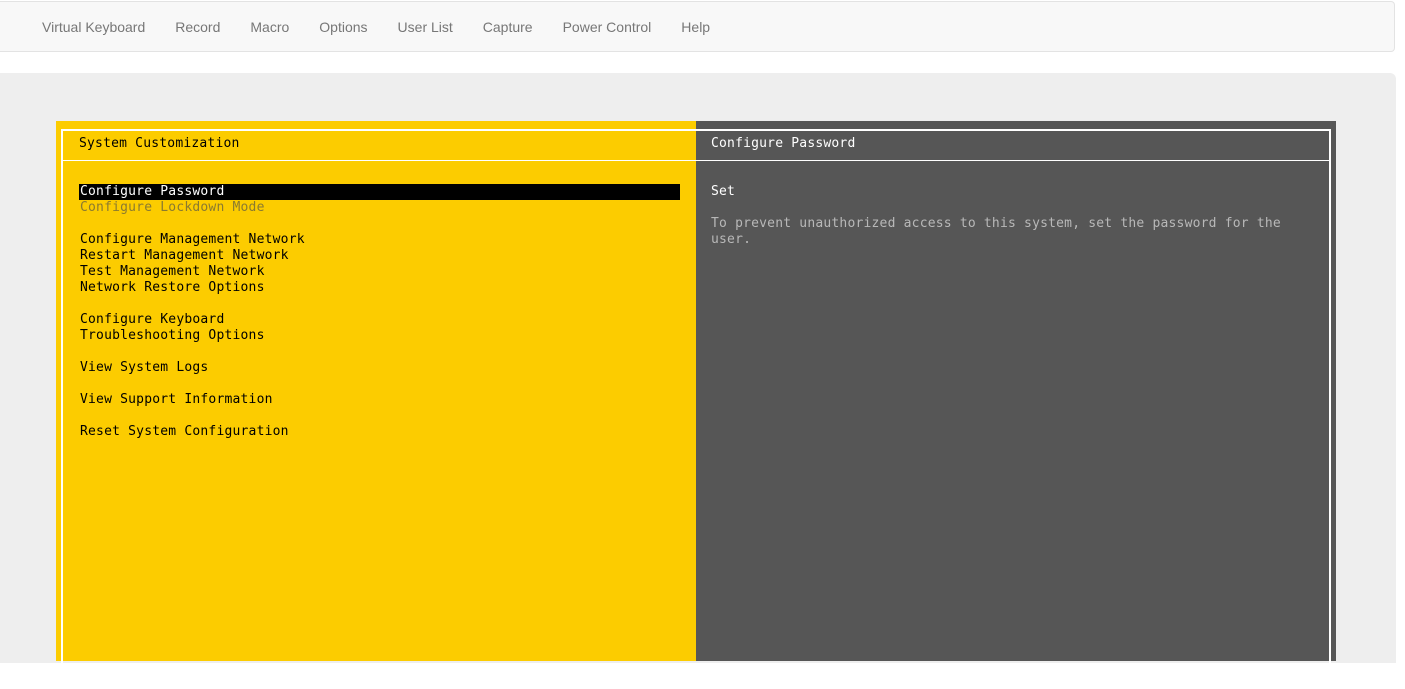 The width and height of the screenshot is (1405, 689). What do you see at coordinates (508, 27) in the screenshot?
I see `nav-capture: Capture` at bounding box center [508, 27].